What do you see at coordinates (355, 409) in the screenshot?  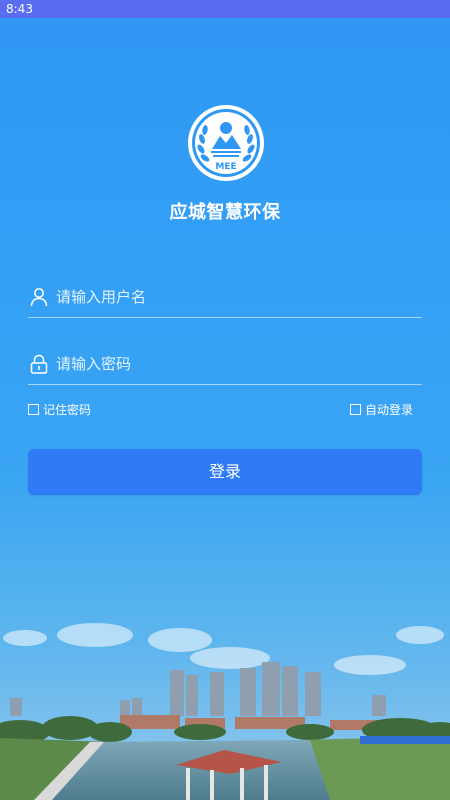 I see `auto-login-checkbox` at bounding box center [355, 409].